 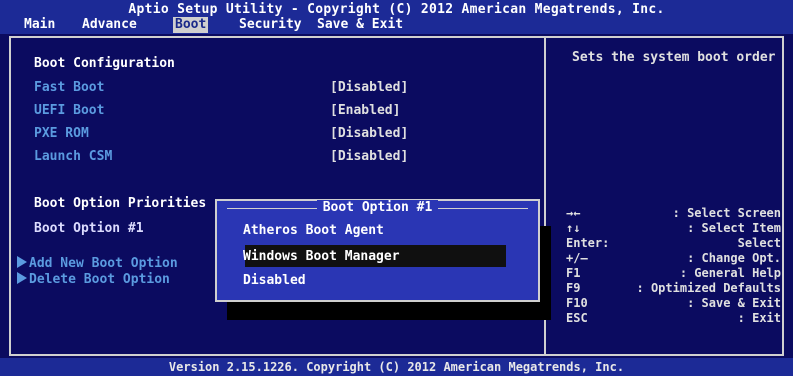 I want to click on key-desc: : Select Screen, so click(x=726, y=213).